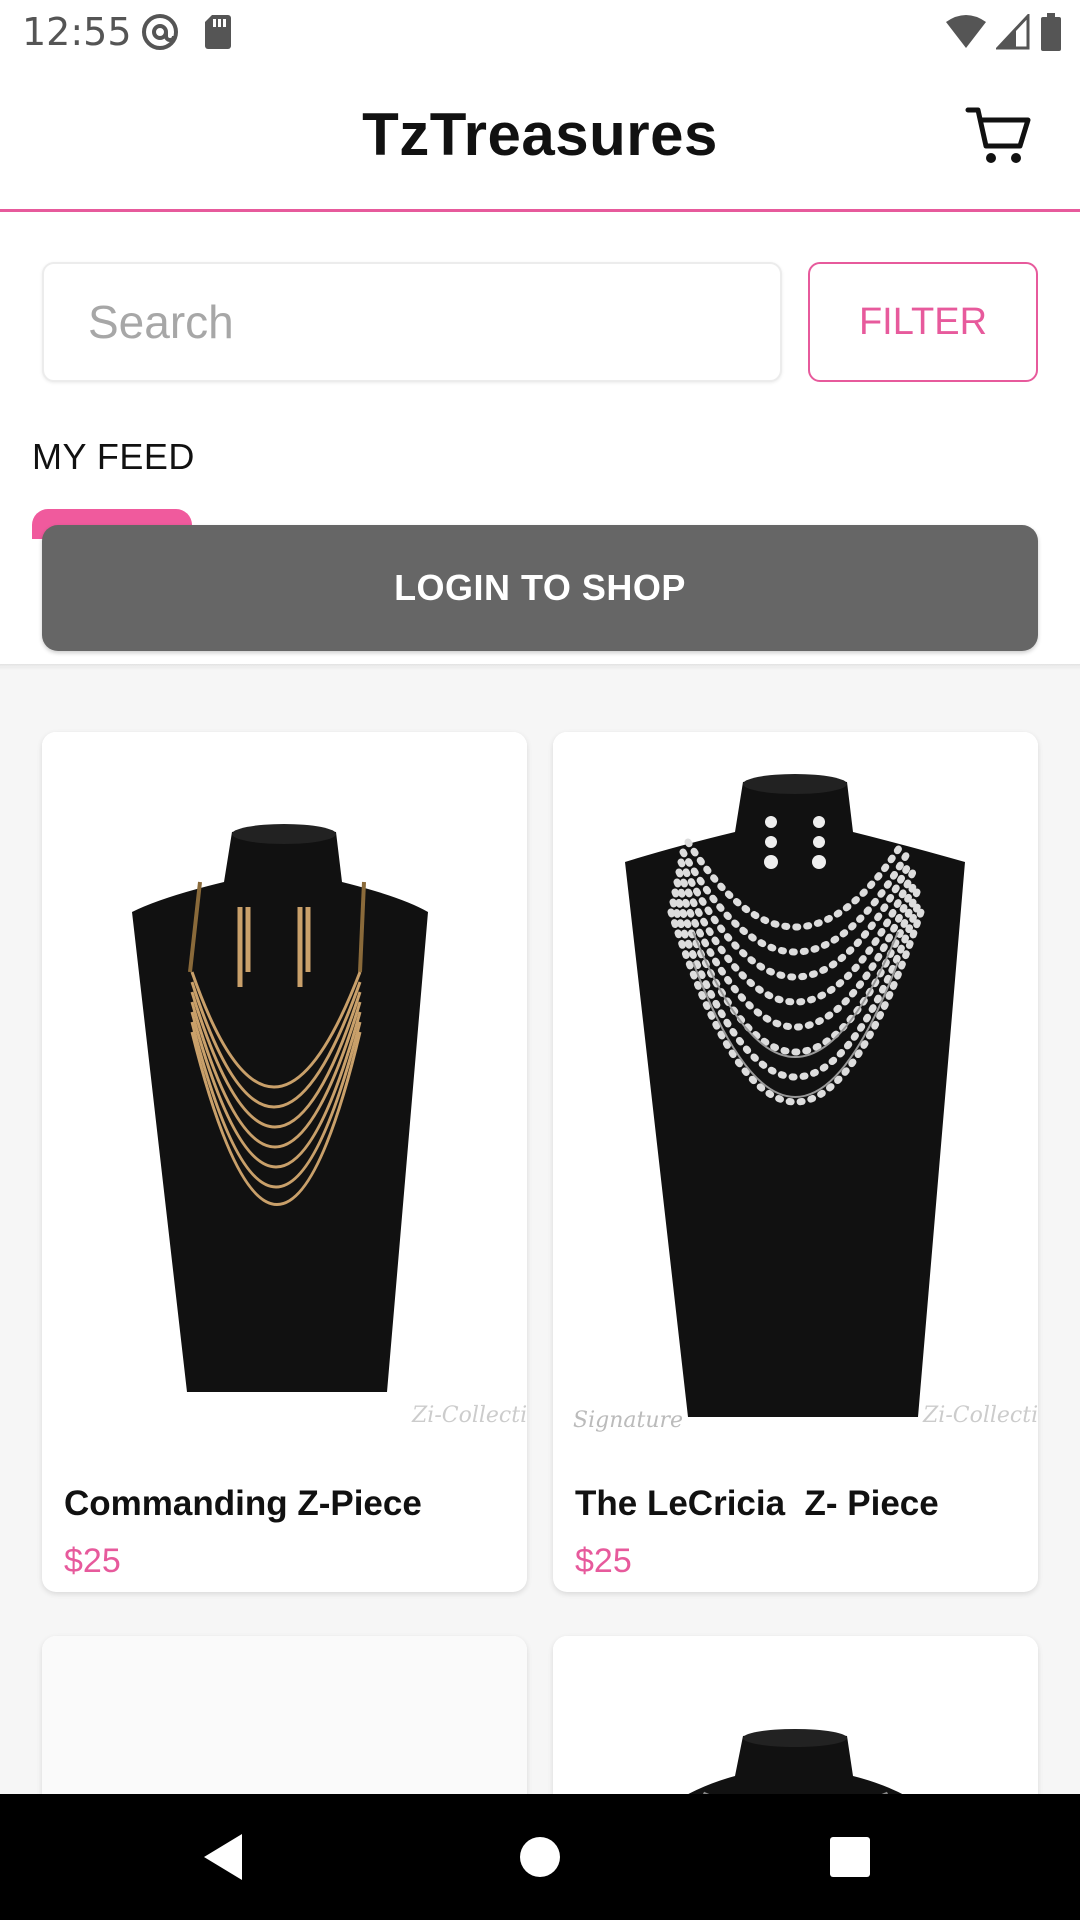 This screenshot has width=1080, height=1920. I want to click on app-header: TzTreasures, so click(540, 138).